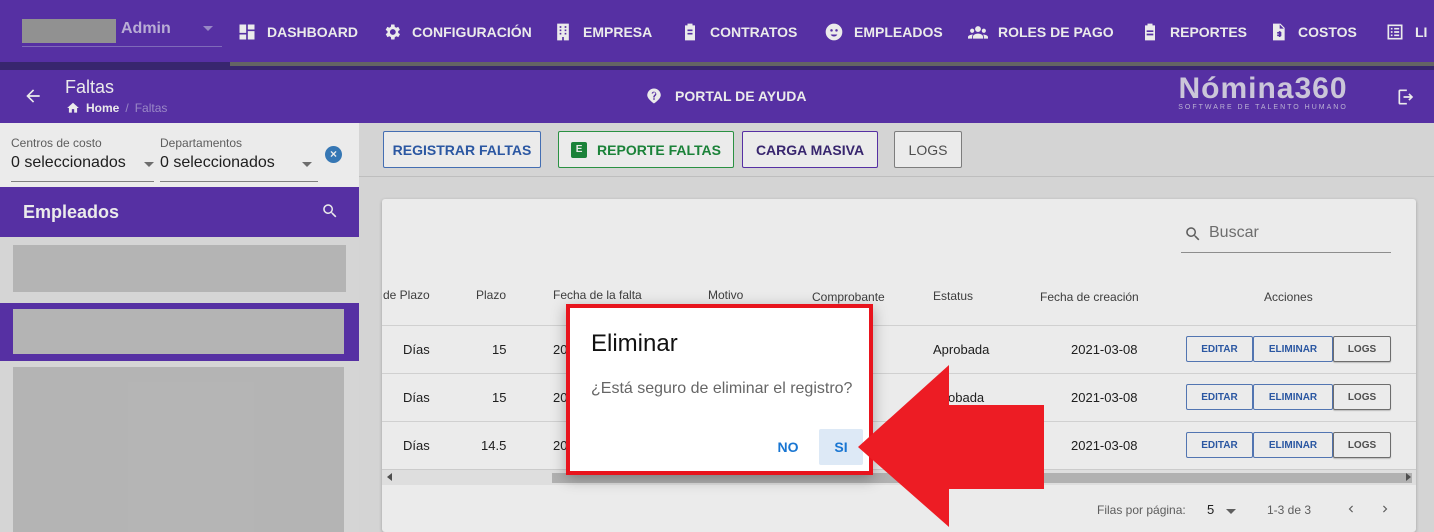 This screenshot has height=532, width=1434. I want to click on dialog-no-button: NO, so click(788, 447).